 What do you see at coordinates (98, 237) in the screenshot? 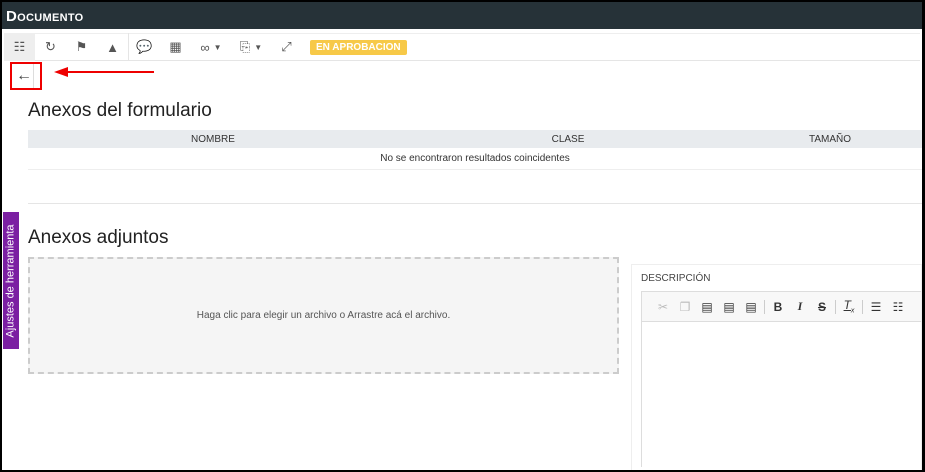
I see `attachments-title: Anexos adjuntos` at bounding box center [98, 237].